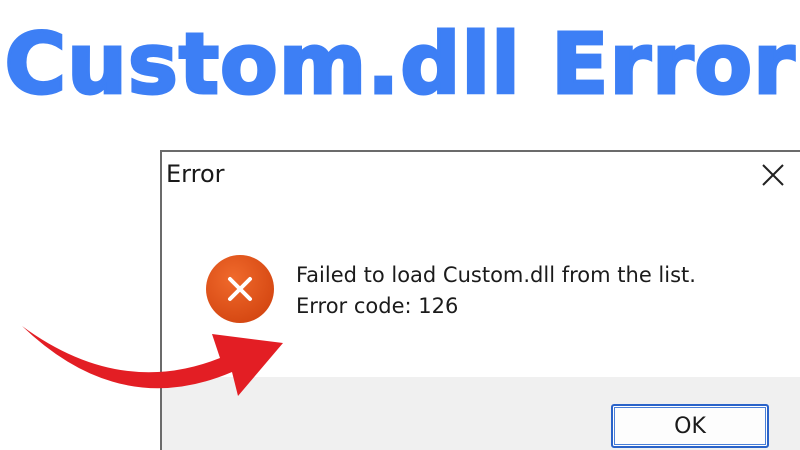 This screenshot has height=450, width=800. Describe the element at coordinates (240, 289) in the screenshot. I see `error-x-icon` at that location.